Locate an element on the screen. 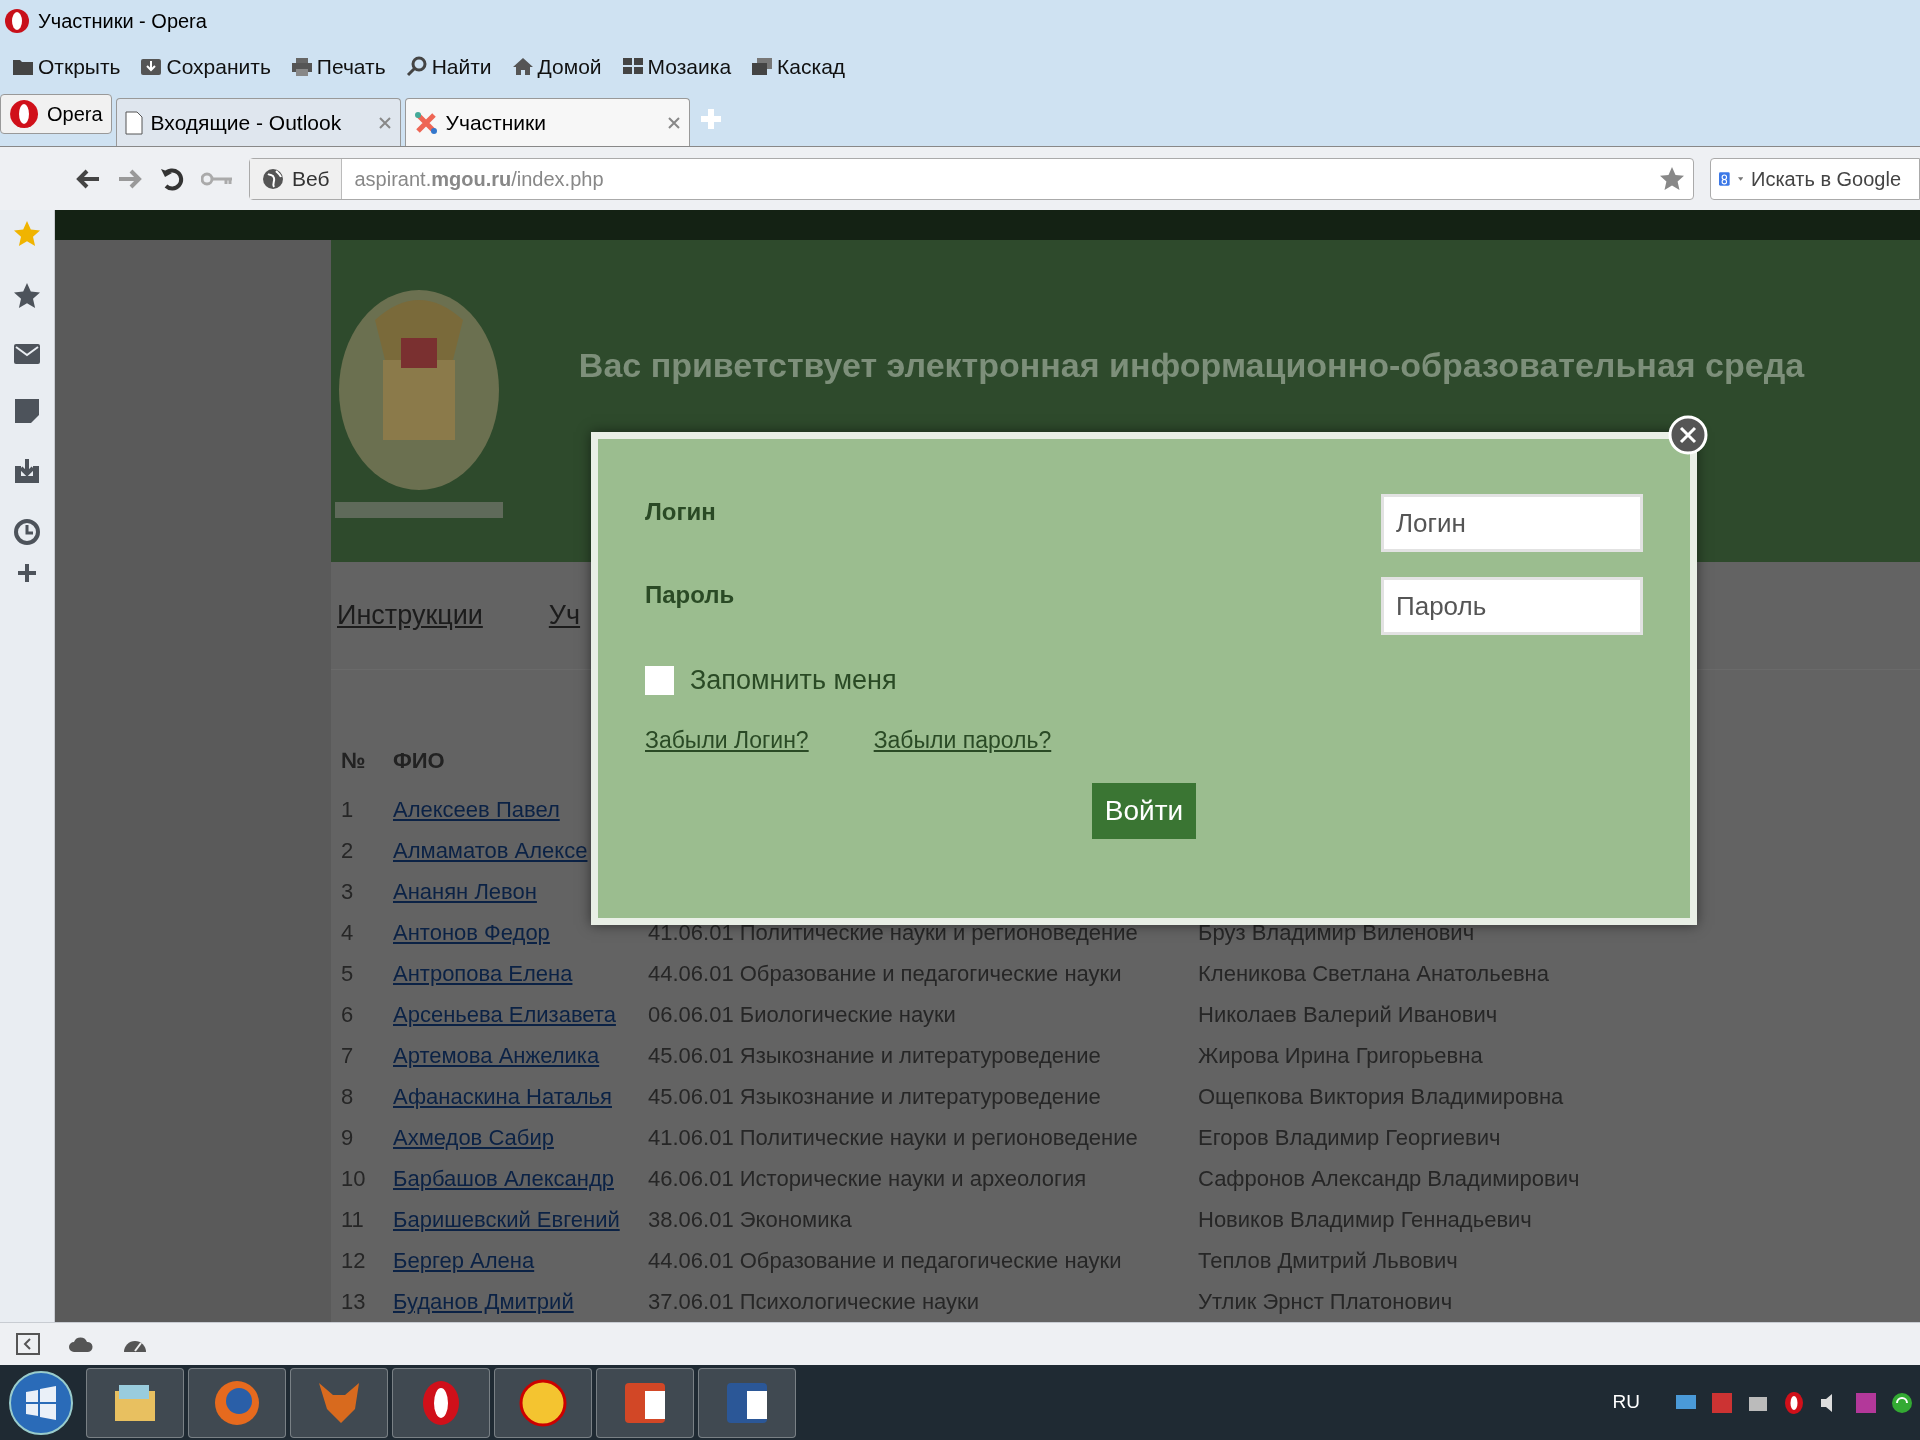 This screenshot has height=1440, width=1920. forgot-link: Забыли Логин? is located at coordinates (727, 740).